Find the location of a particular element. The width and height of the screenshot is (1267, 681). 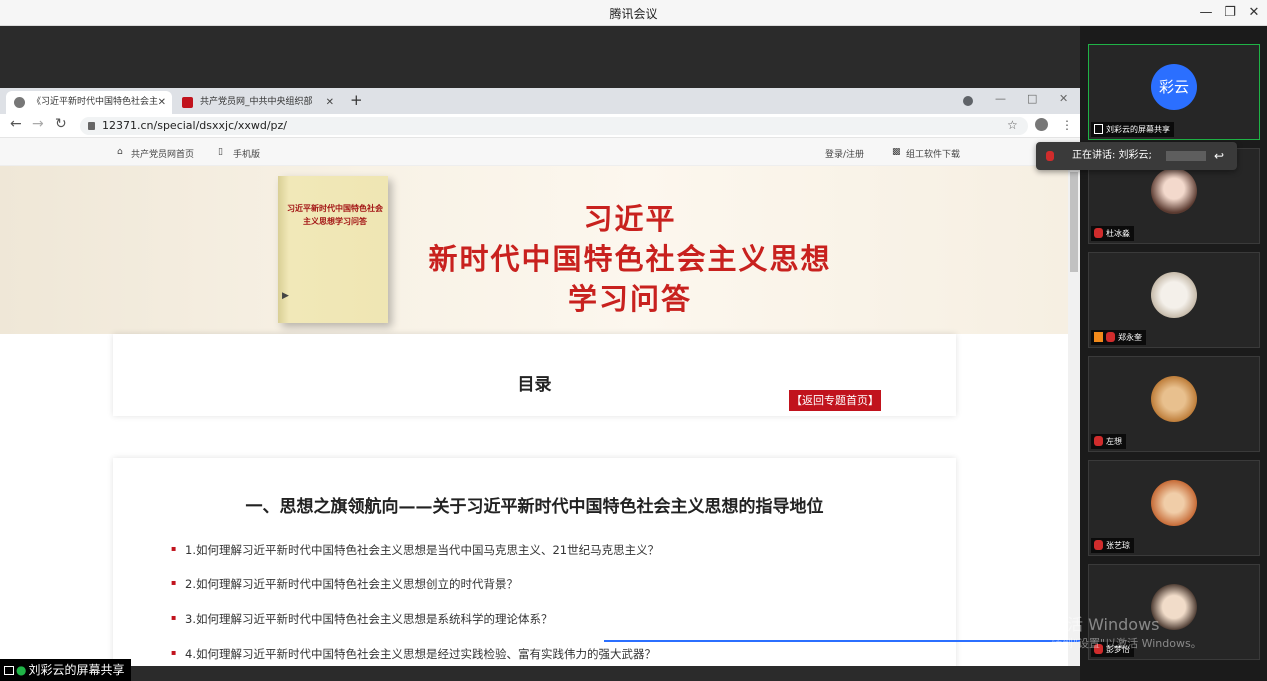

participant-nametag: 张艺琼 is located at coordinates (1112, 545).